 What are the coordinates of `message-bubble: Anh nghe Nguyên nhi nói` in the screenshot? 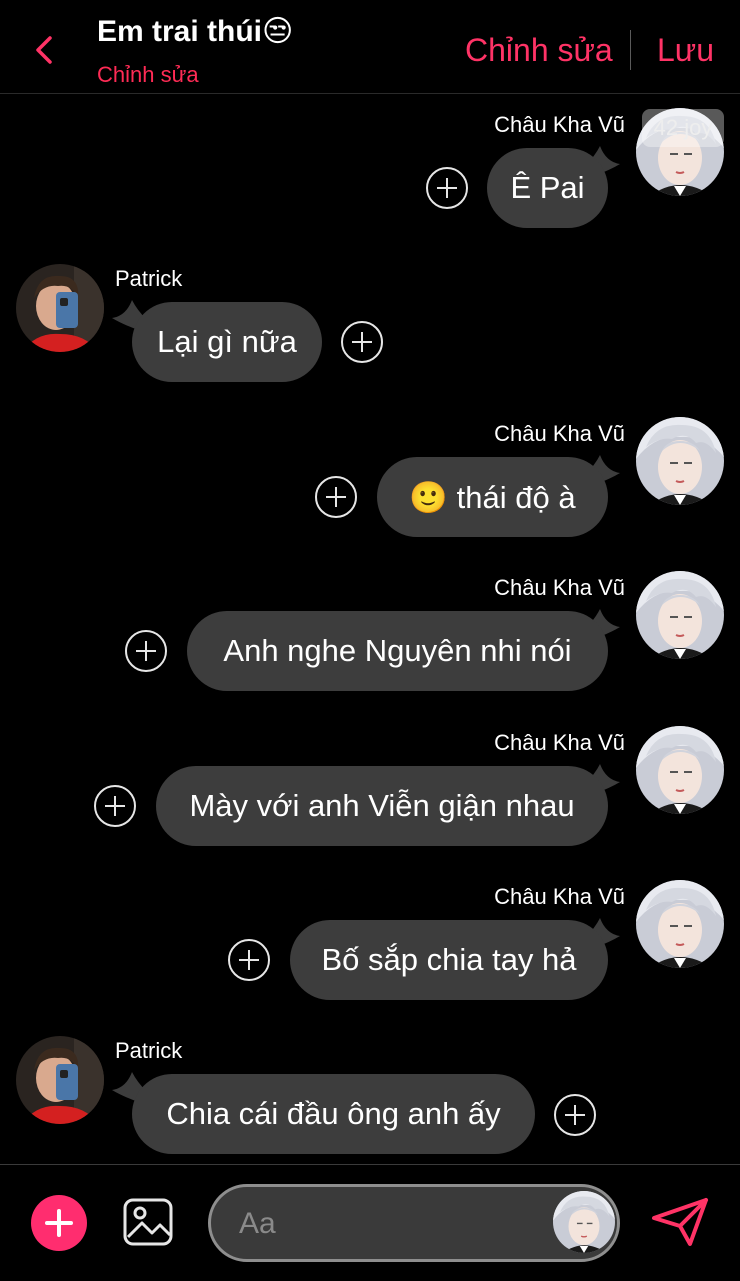 It's located at (397, 651).